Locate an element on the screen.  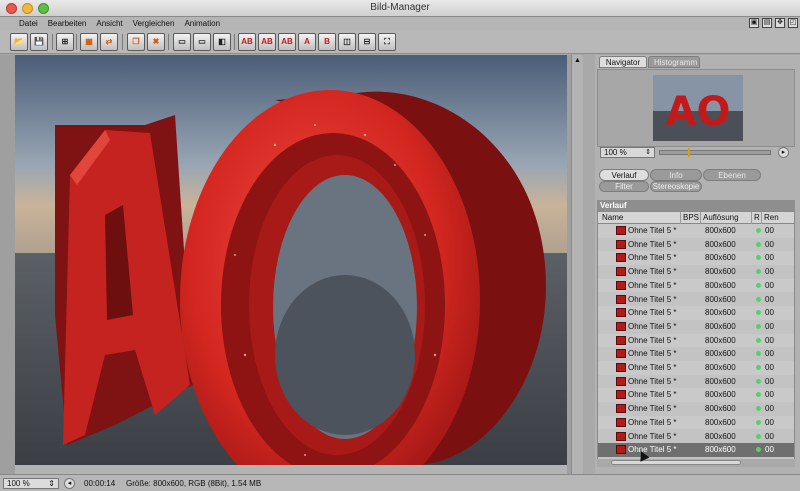
ab-view-icon: AB is located at coordinates (247, 42).